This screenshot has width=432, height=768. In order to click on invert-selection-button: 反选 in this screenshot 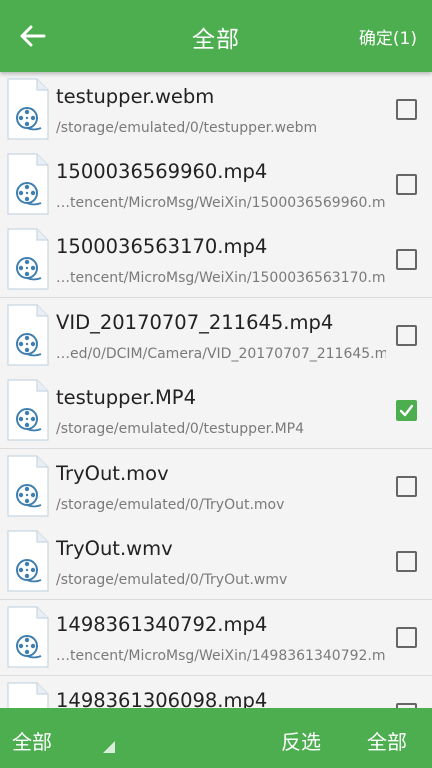, I will do `click(301, 740)`.